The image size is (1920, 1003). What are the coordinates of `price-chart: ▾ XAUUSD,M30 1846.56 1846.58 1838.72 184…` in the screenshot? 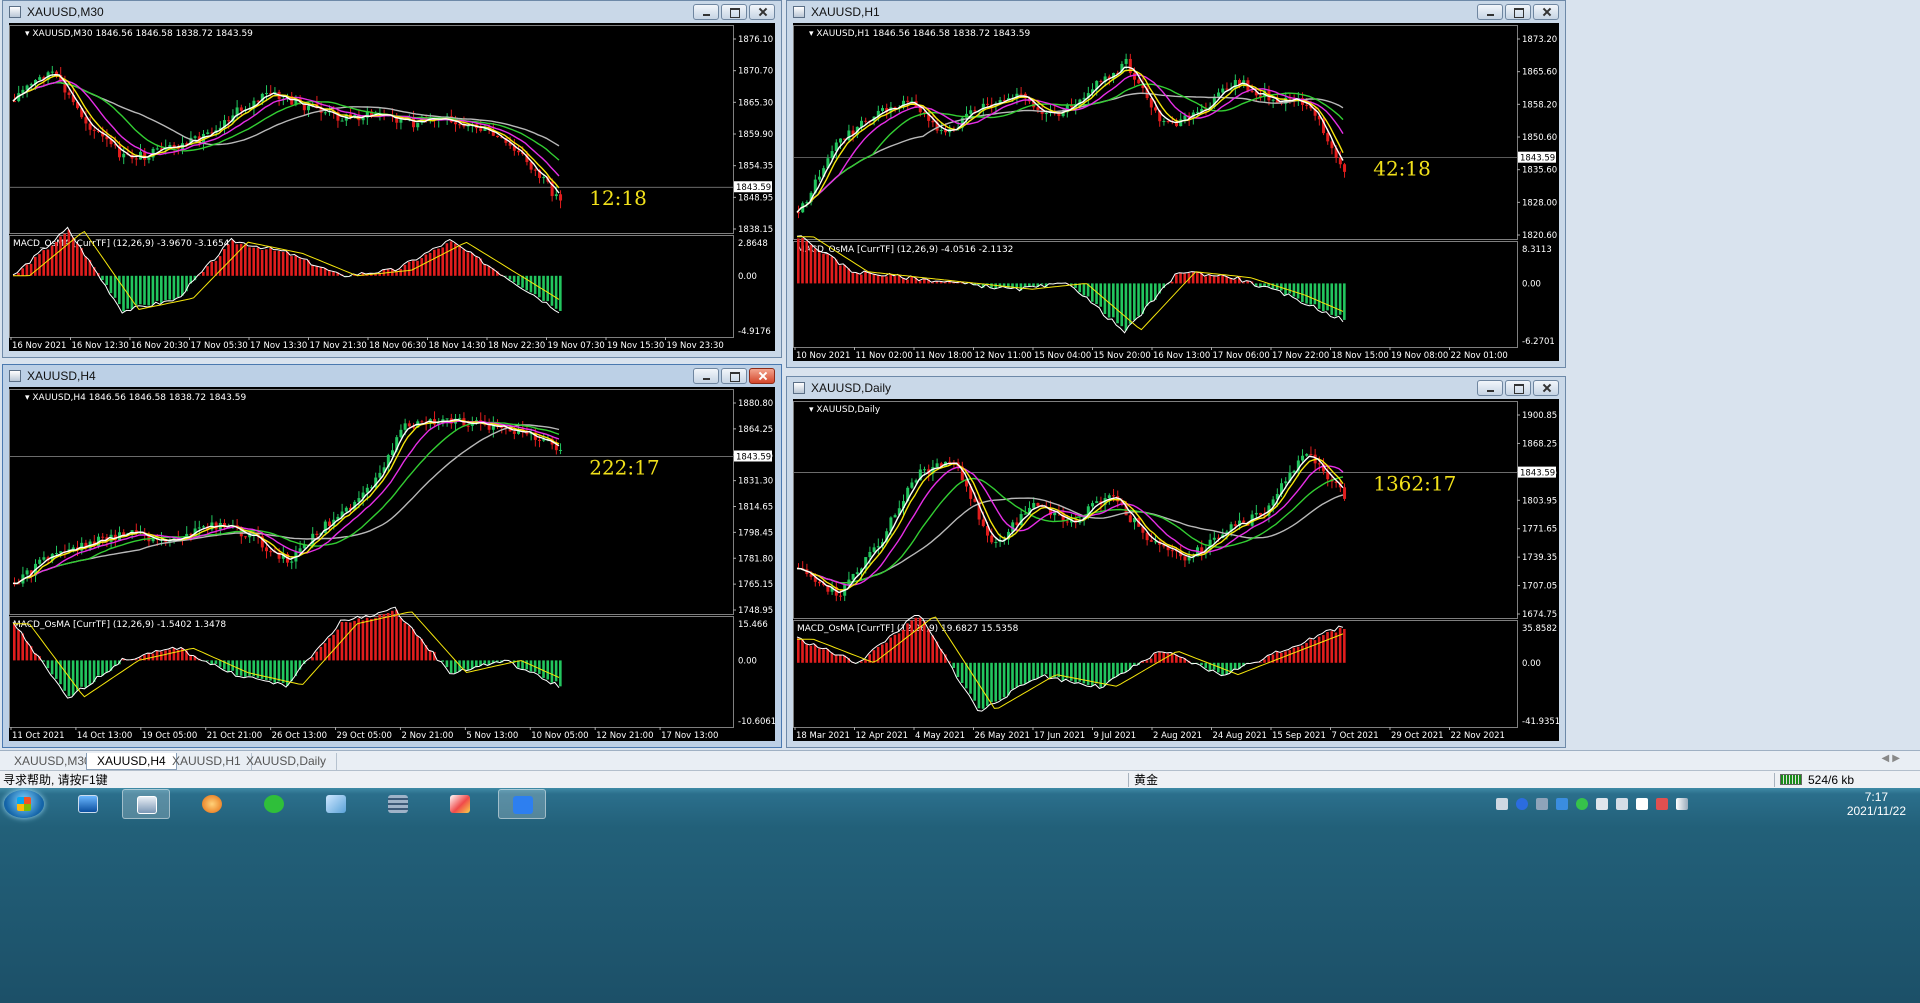 It's located at (392, 187).